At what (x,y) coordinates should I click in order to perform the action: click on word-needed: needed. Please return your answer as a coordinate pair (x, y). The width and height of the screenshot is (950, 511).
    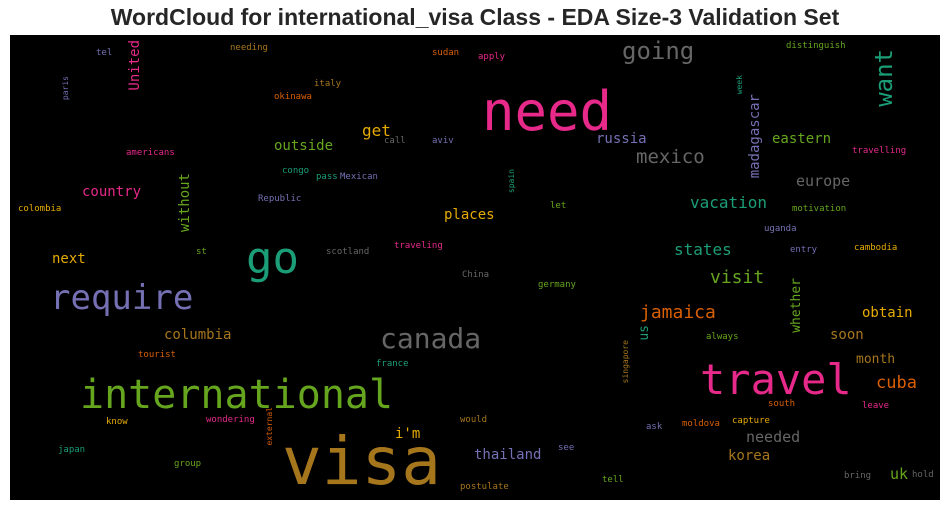
    Looking at the image, I should click on (773, 437).